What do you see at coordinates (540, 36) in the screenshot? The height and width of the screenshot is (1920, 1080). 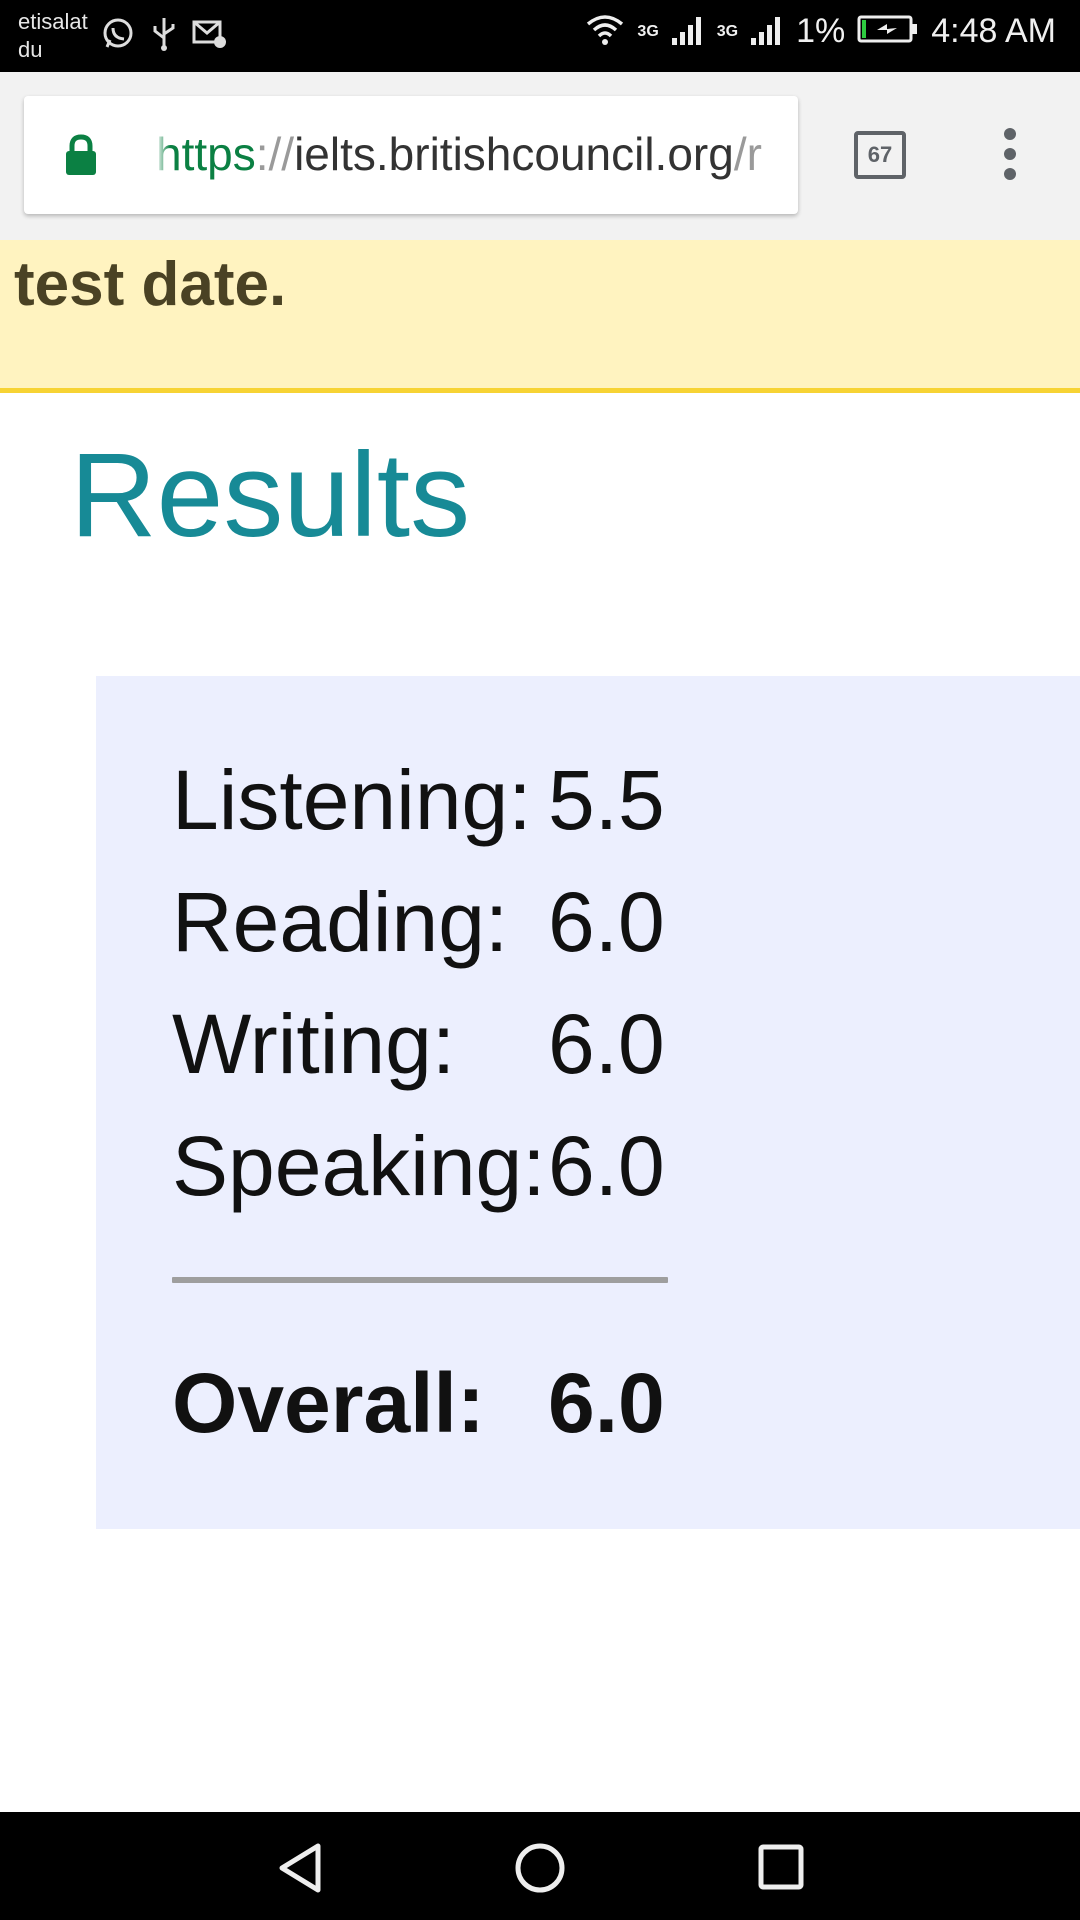 I see `status-bar: etisalat du 3G 3G 1% 4:48 AM` at bounding box center [540, 36].